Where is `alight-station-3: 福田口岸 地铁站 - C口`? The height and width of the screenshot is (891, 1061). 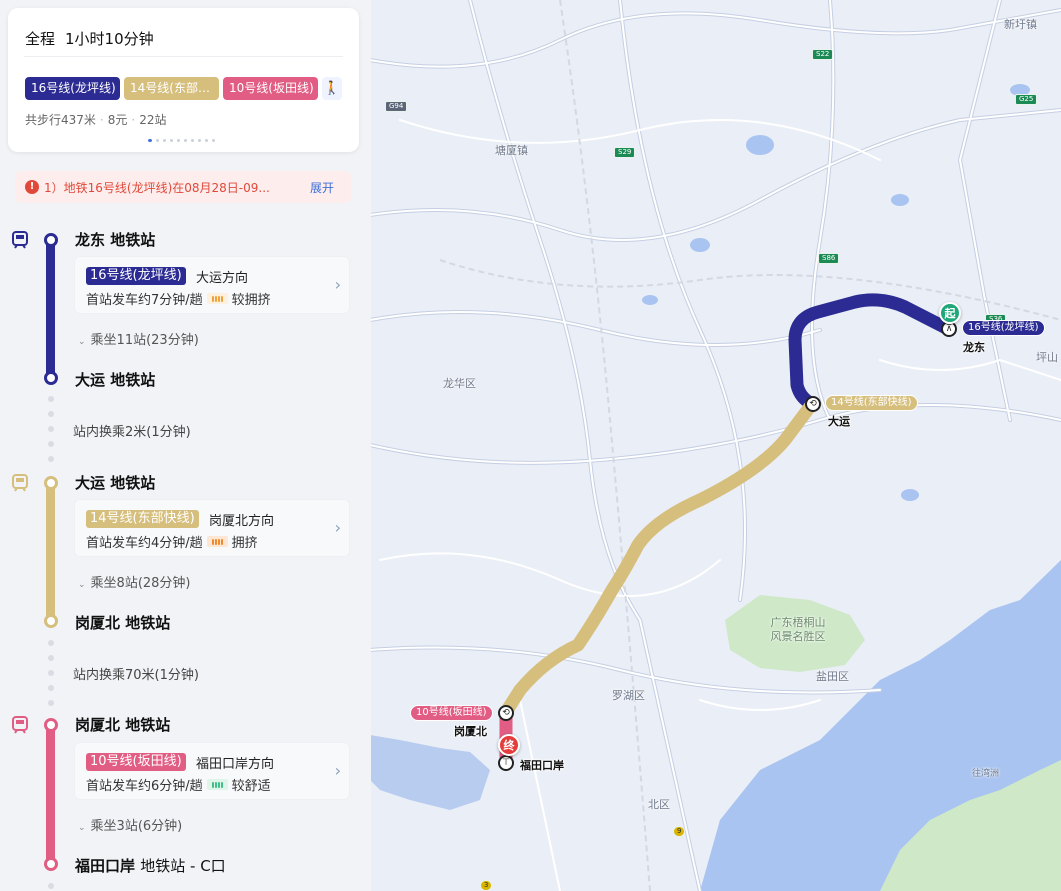 alight-station-3: 福田口岸 地铁站 - C口 is located at coordinates (150, 865).